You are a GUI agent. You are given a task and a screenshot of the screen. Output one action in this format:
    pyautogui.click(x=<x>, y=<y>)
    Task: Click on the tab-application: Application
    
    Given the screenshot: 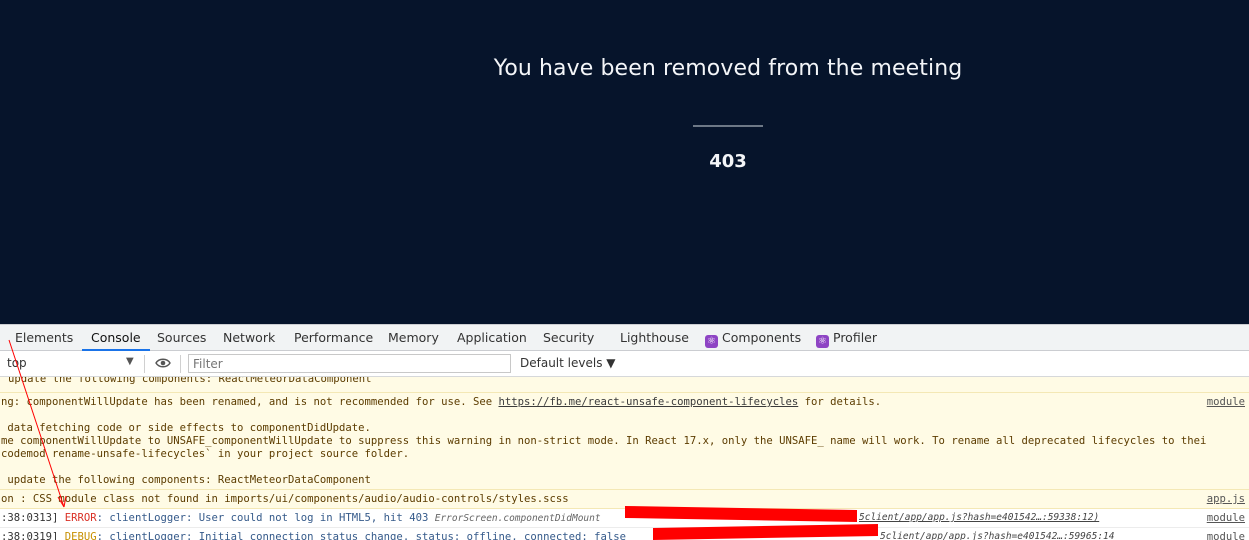 What is the action you would take?
    pyautogui.click(x=492, y=338)
    